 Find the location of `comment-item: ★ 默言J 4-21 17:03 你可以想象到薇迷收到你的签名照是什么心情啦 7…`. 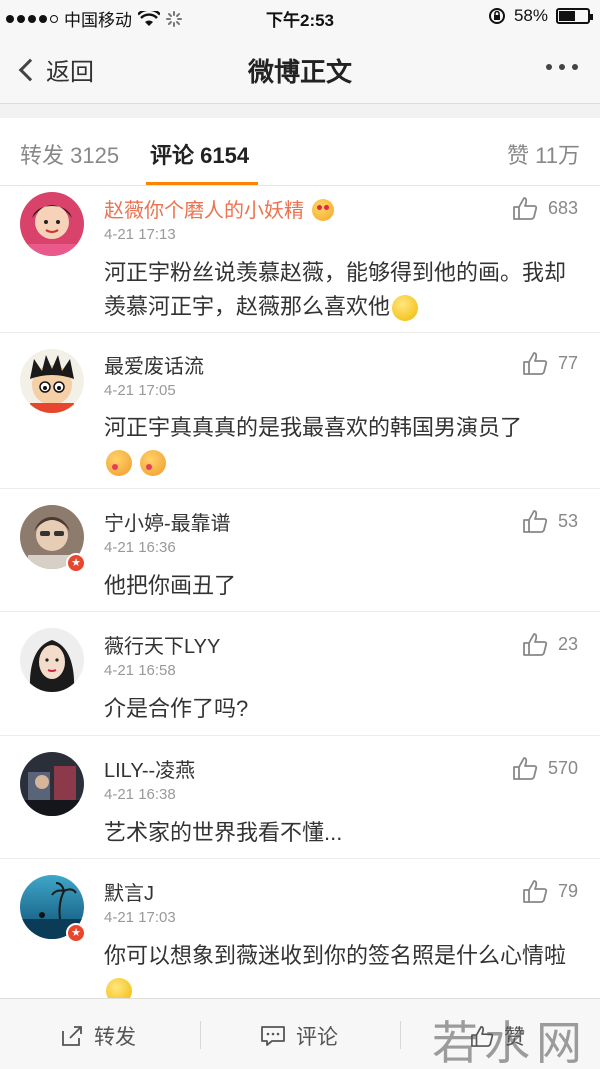

comment-item: ★ 默言J 4-21 17:03 你可以想象到薇迷收到你的签名照是什么心情啦 7… is located at coordinates (300, 932).